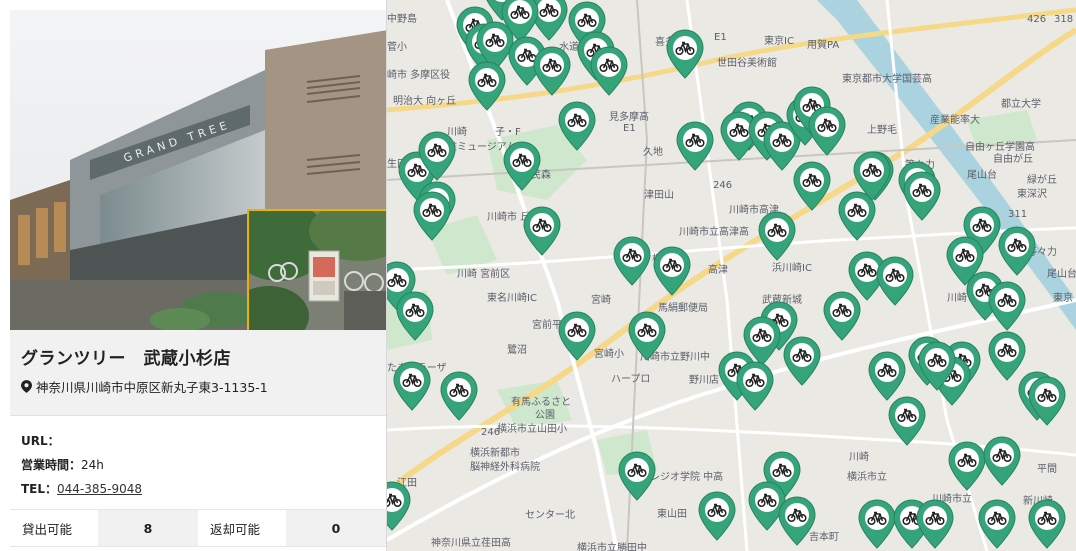 The width and height of the screenshot is (1076, 551). I want to click on map-label: 脳神経外科病院, so click(505, 466).